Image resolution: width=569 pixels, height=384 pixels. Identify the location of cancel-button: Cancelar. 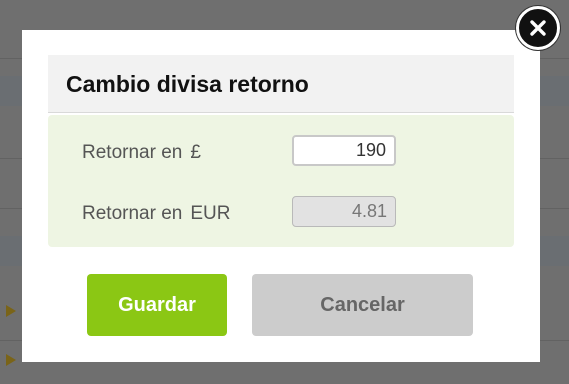
(362, 305).